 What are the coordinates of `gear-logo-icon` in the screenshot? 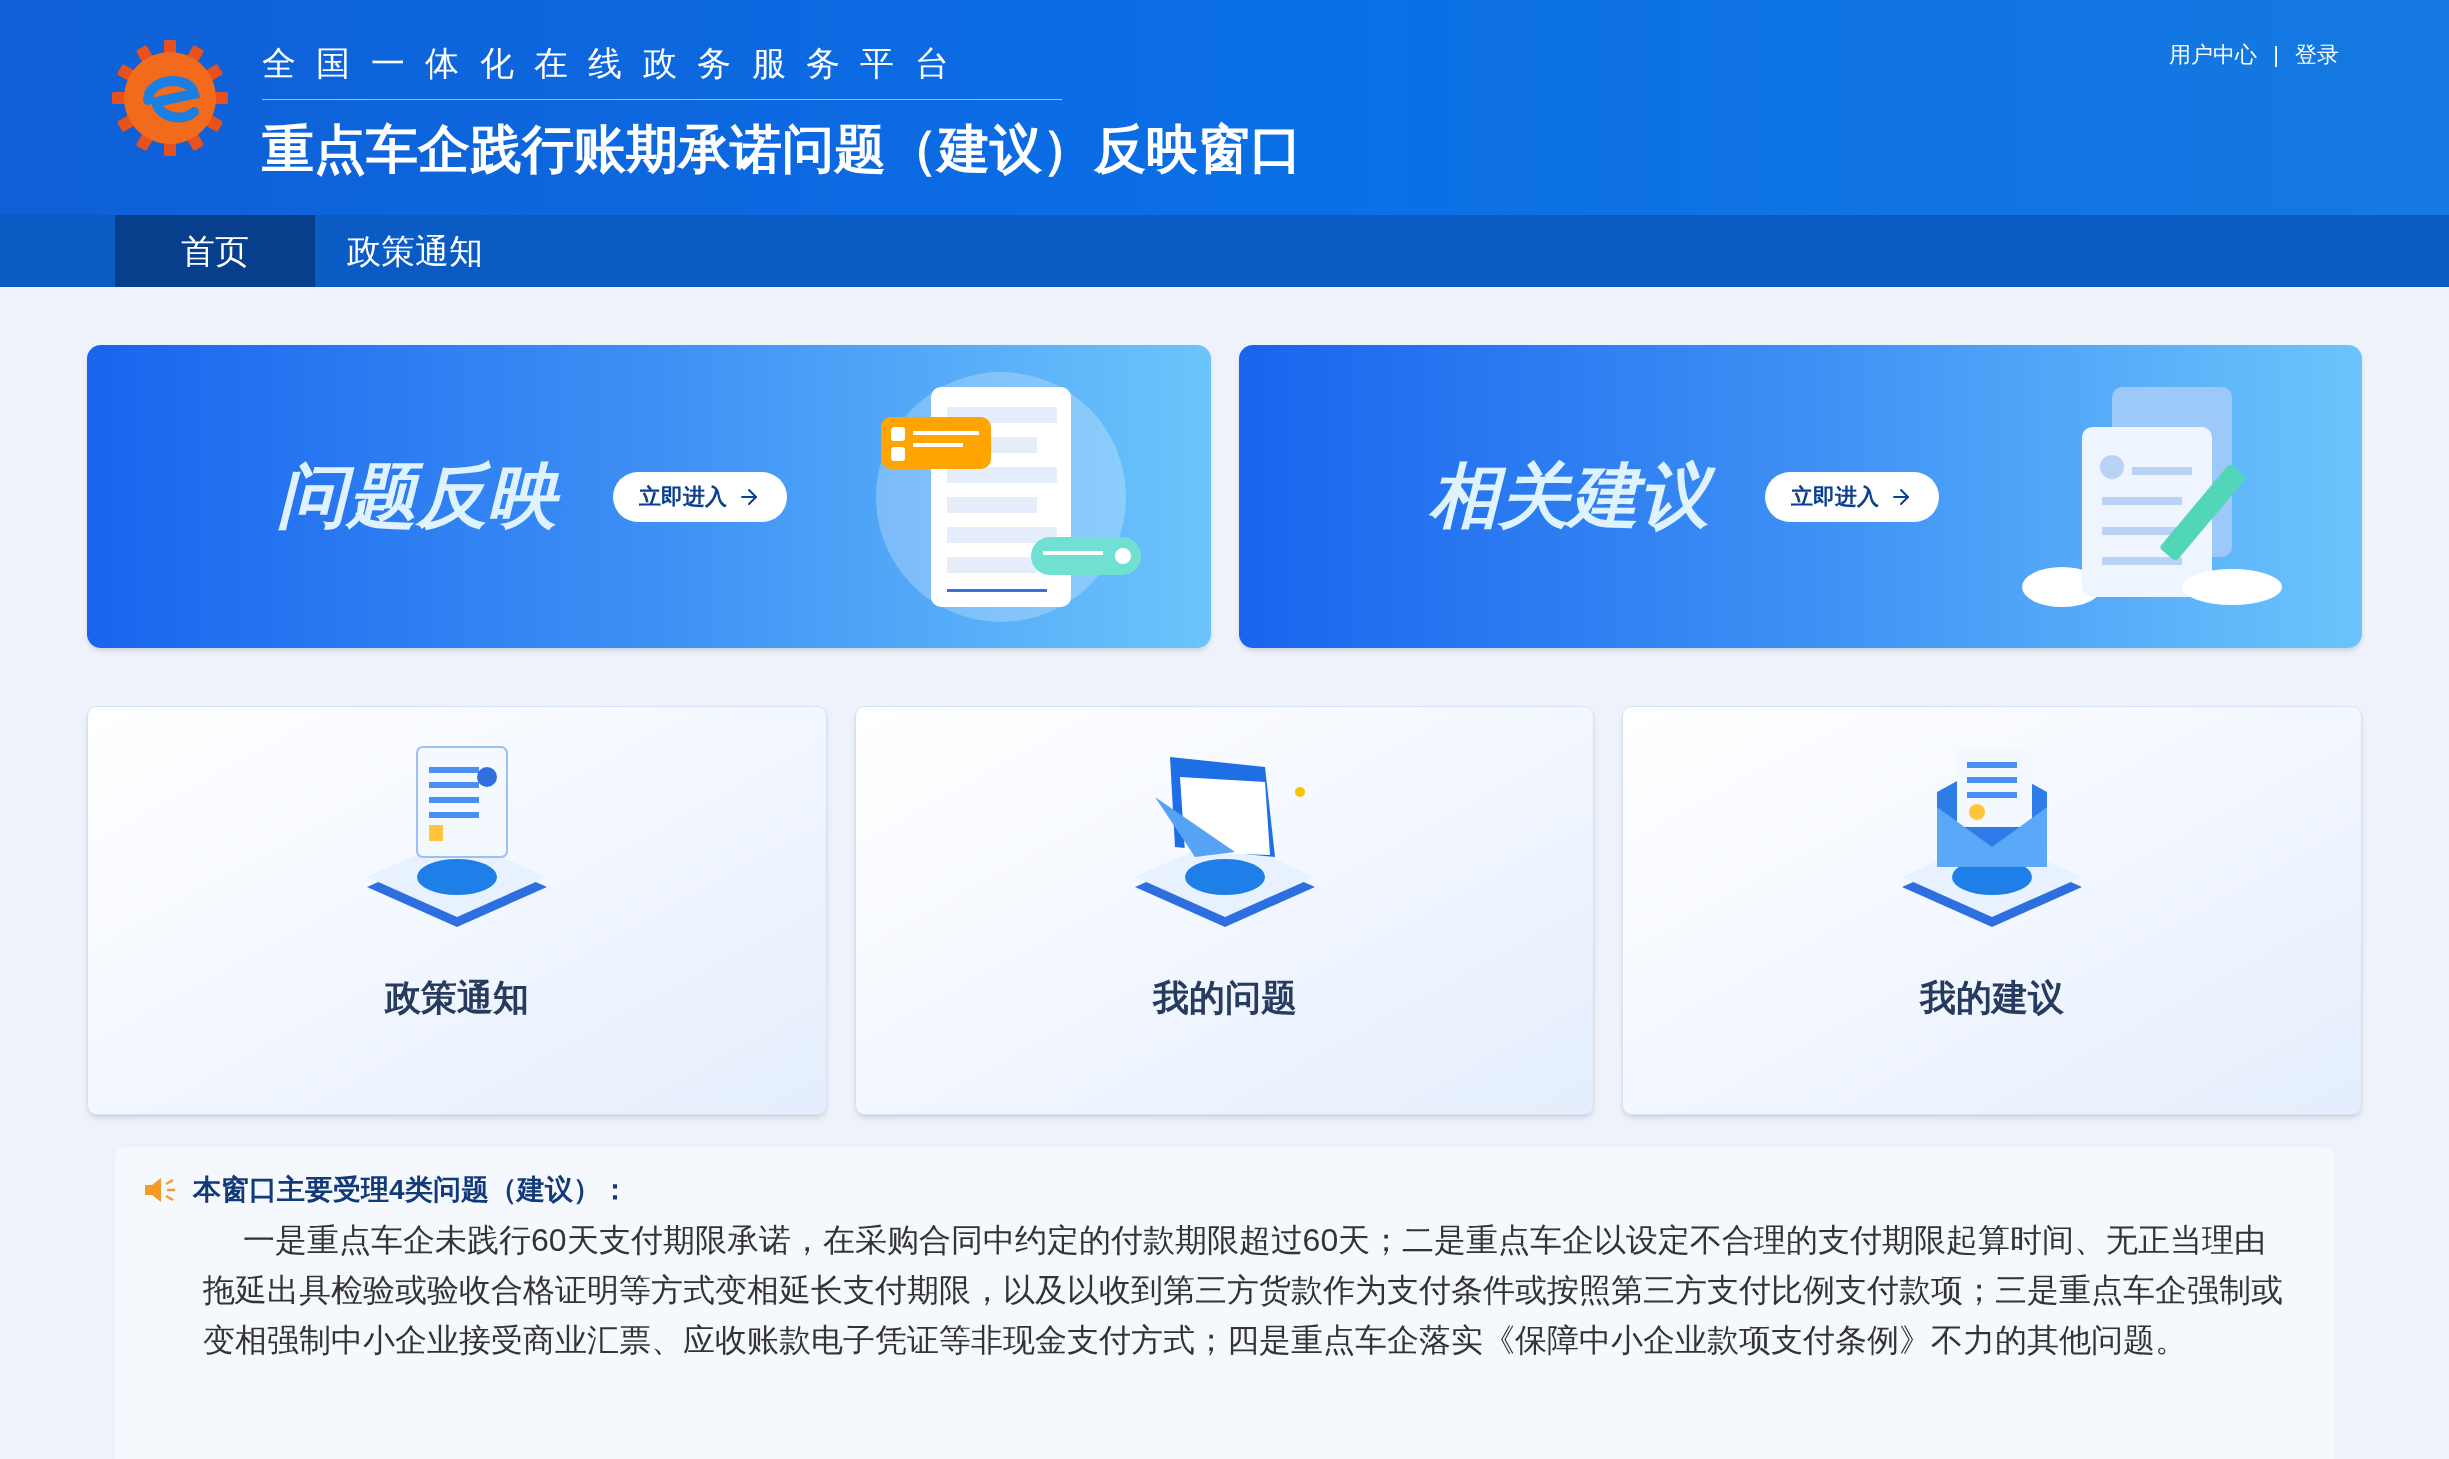 It's located at (170, 98).